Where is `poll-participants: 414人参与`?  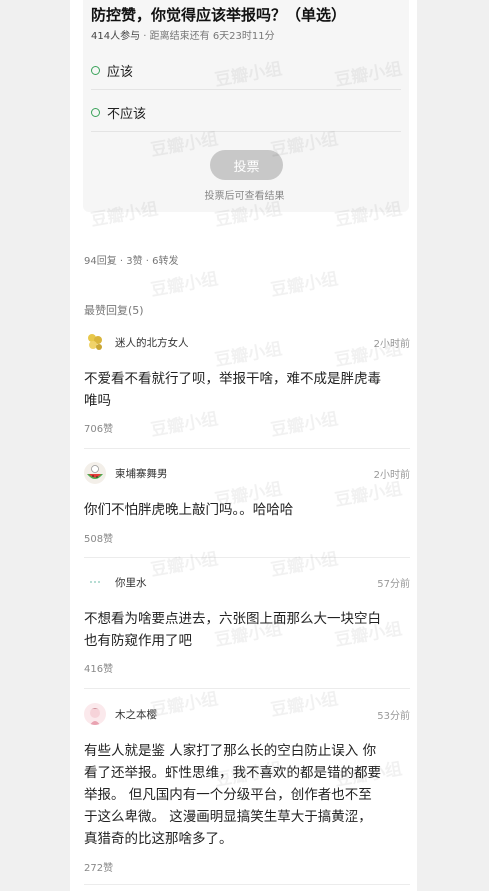 poll-participants: 414人参与 is located at coordinates (116, 36).